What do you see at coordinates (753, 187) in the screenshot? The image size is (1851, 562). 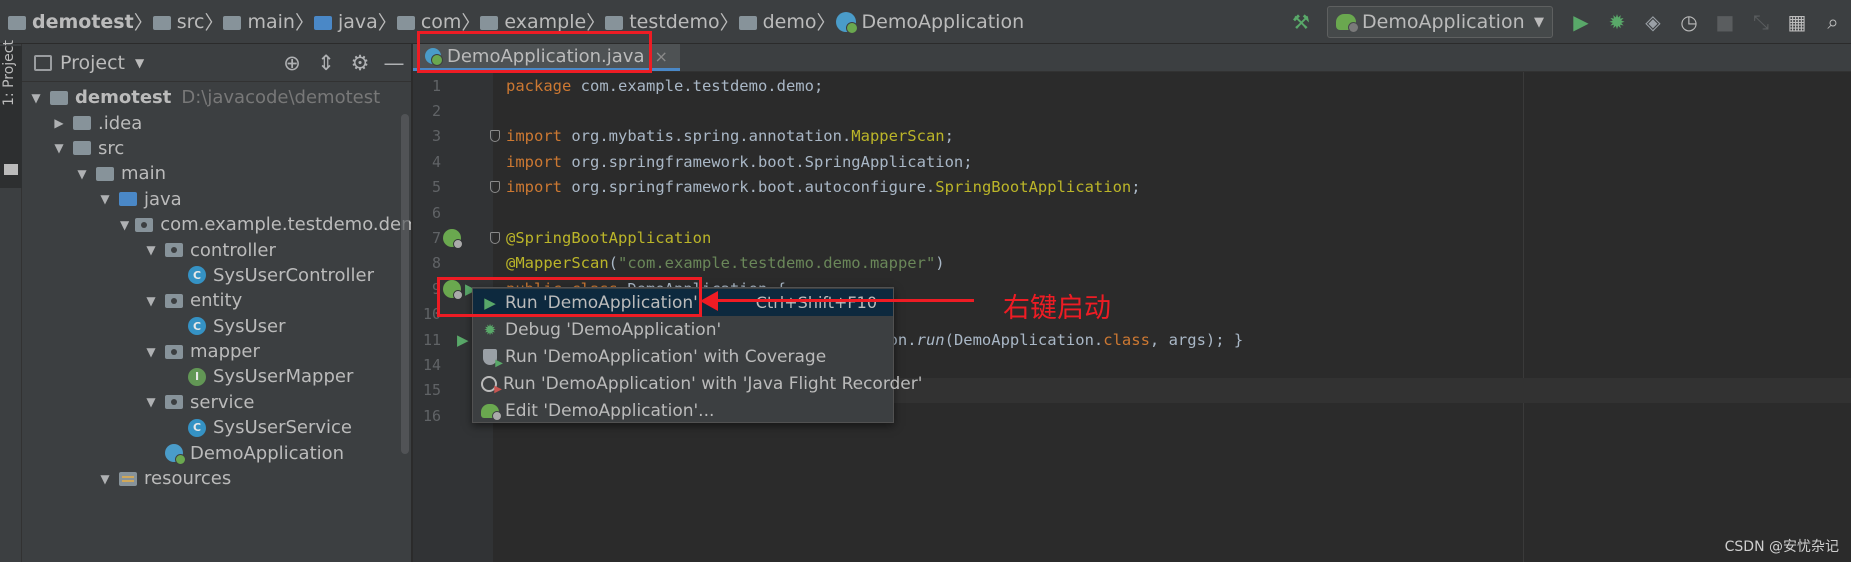 I see `code-token: org.springframework.boot.autoconfigure.` at bounding box center [753, 187].